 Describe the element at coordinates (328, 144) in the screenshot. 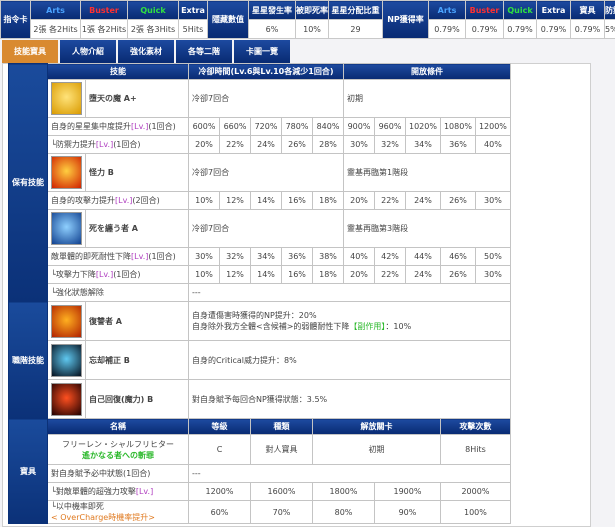

I see `effect-value: 28%` at that location.